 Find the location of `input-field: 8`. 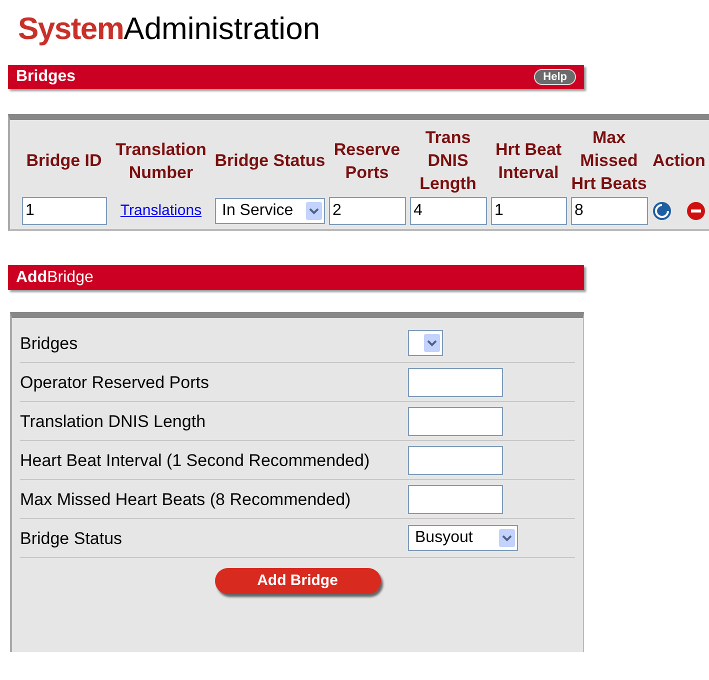

input-field: 8 is located at coordinates (609, 211).